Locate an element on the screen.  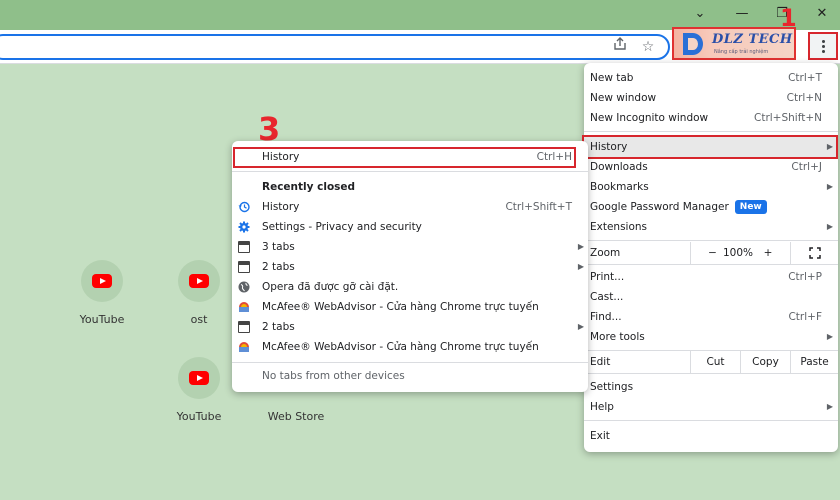
menu-item-bookmarks: Bookmarks ▶ is located at coordinates (711, 187).